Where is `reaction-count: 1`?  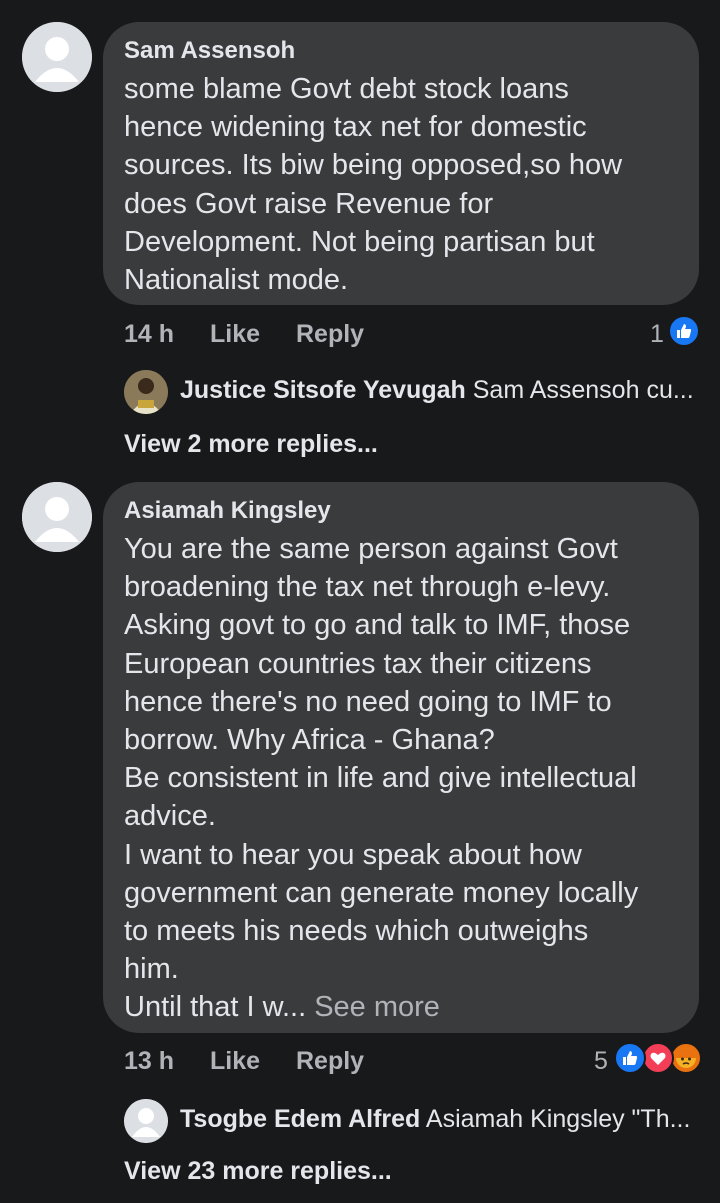 reaction-count: 1 is located at coordinates (657, 334).